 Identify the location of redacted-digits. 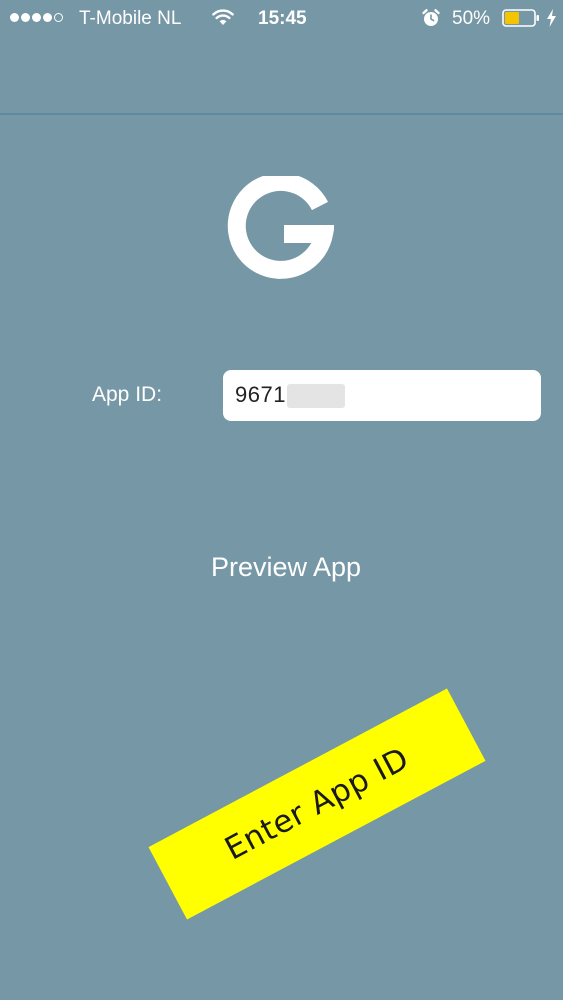
(316, 396).